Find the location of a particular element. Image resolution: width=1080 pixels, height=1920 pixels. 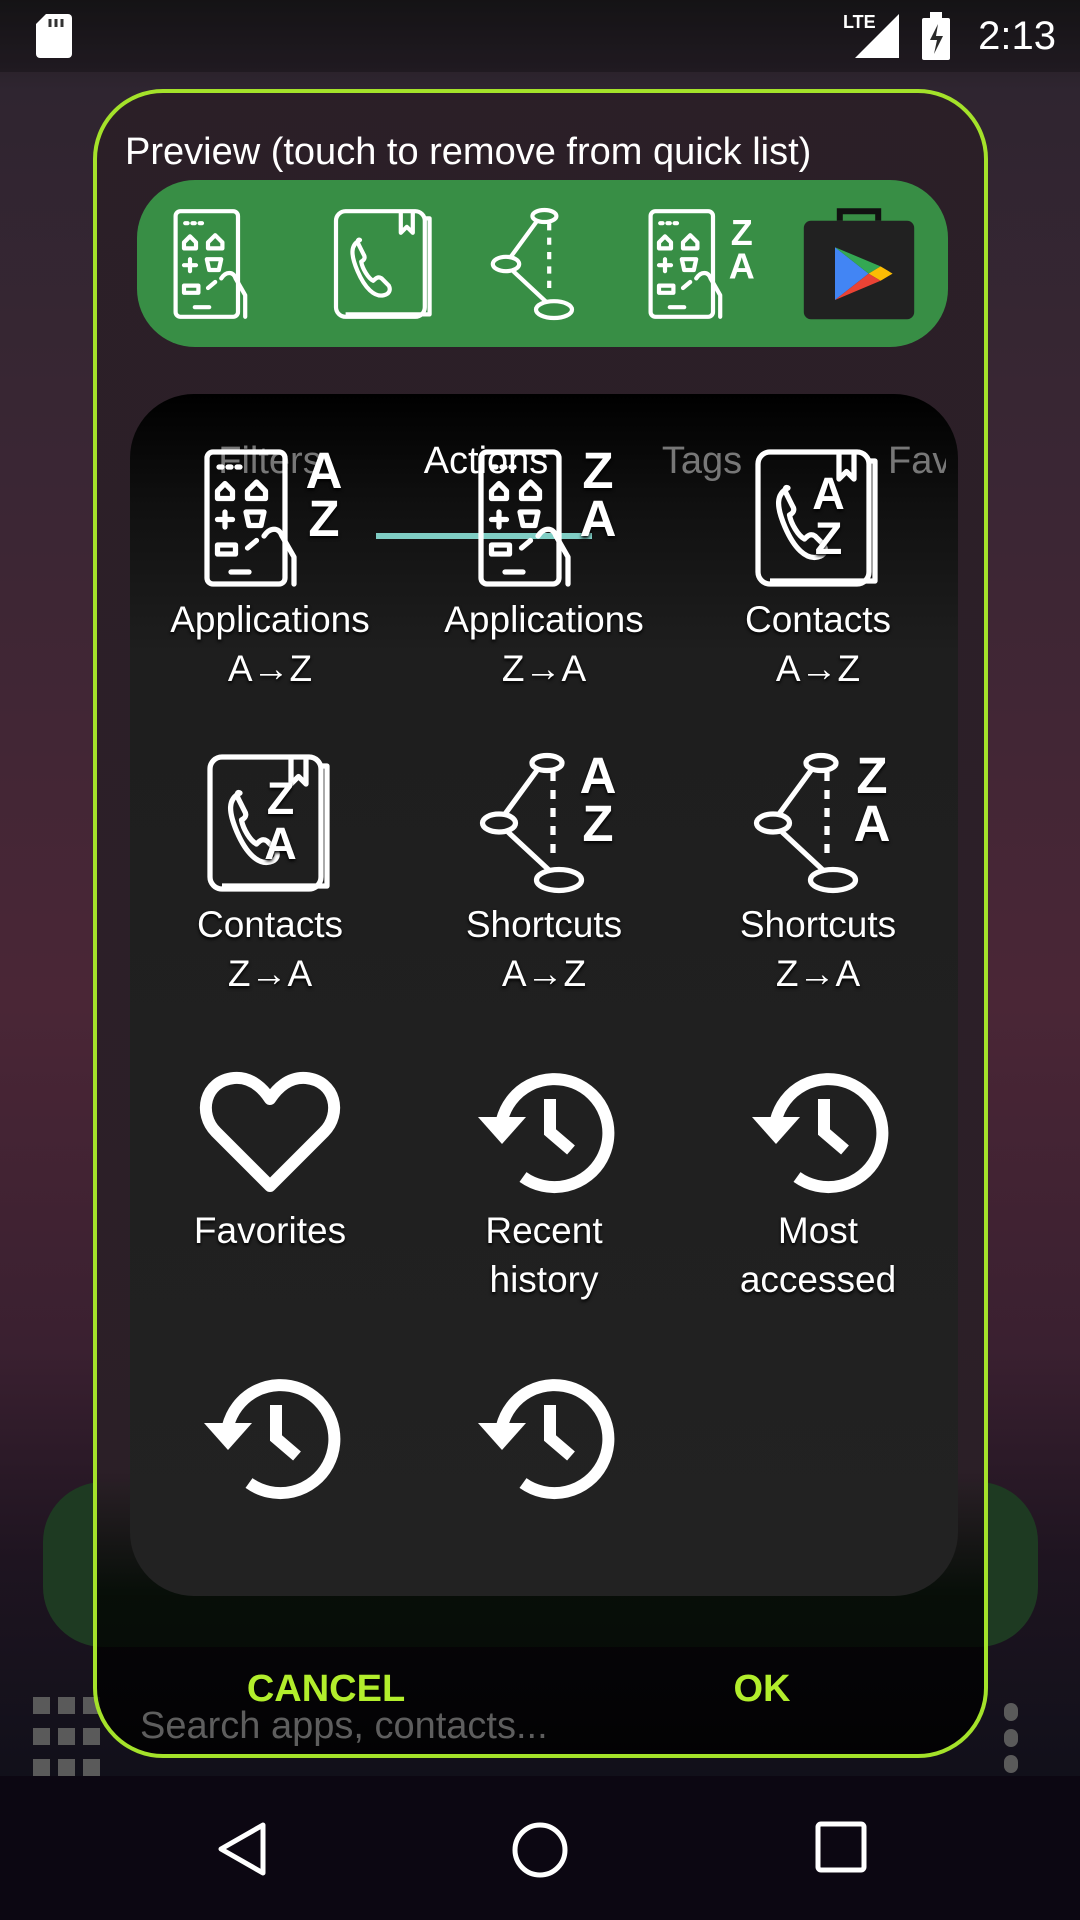

action-item: Recent history is located at coordinates (544, 1179).